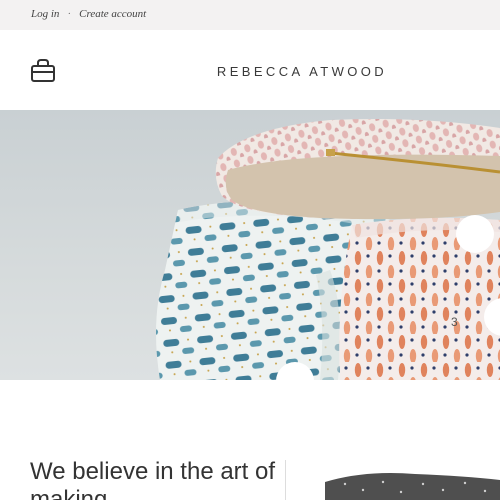  I want to click on top-utility-bar: Log in · Create account, so click(250, 15).